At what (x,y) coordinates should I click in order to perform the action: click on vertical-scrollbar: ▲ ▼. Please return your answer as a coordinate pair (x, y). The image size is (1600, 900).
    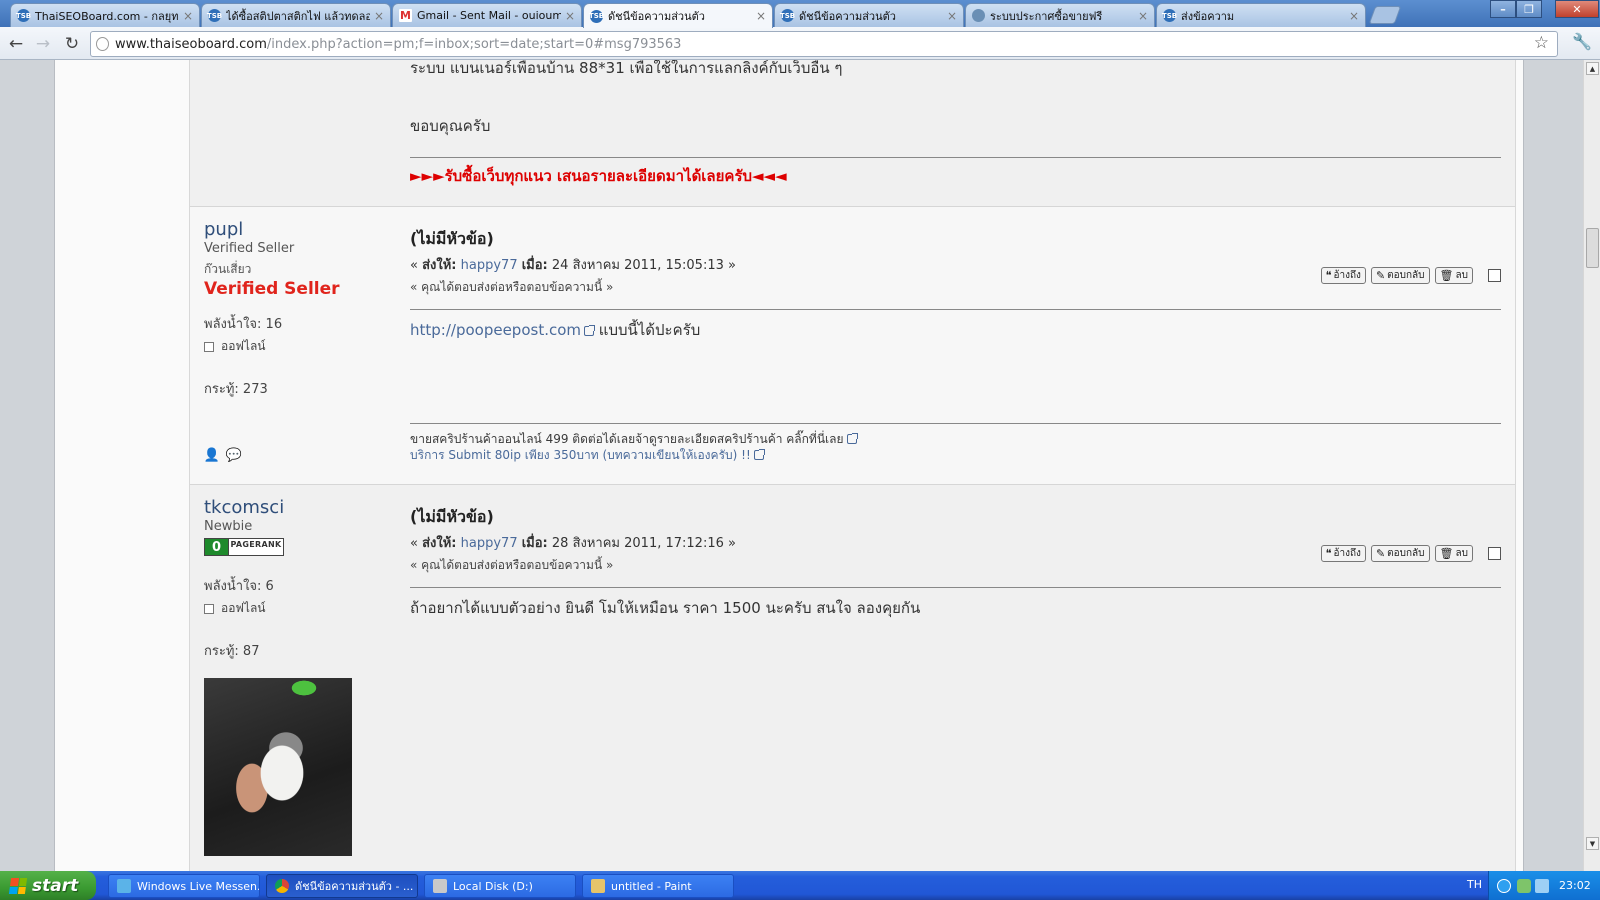
    Looking at the image, I should click on (1591, 465).